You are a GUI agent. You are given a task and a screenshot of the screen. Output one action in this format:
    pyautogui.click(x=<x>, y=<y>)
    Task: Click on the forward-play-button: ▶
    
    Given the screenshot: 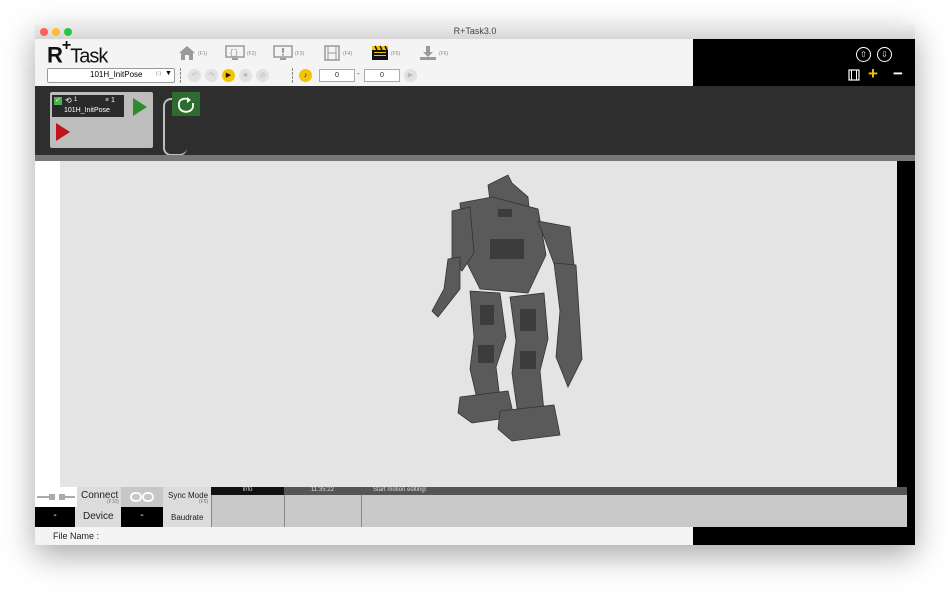 What is the action you would take?
    pyautogui.click(x=410, y=75)
    